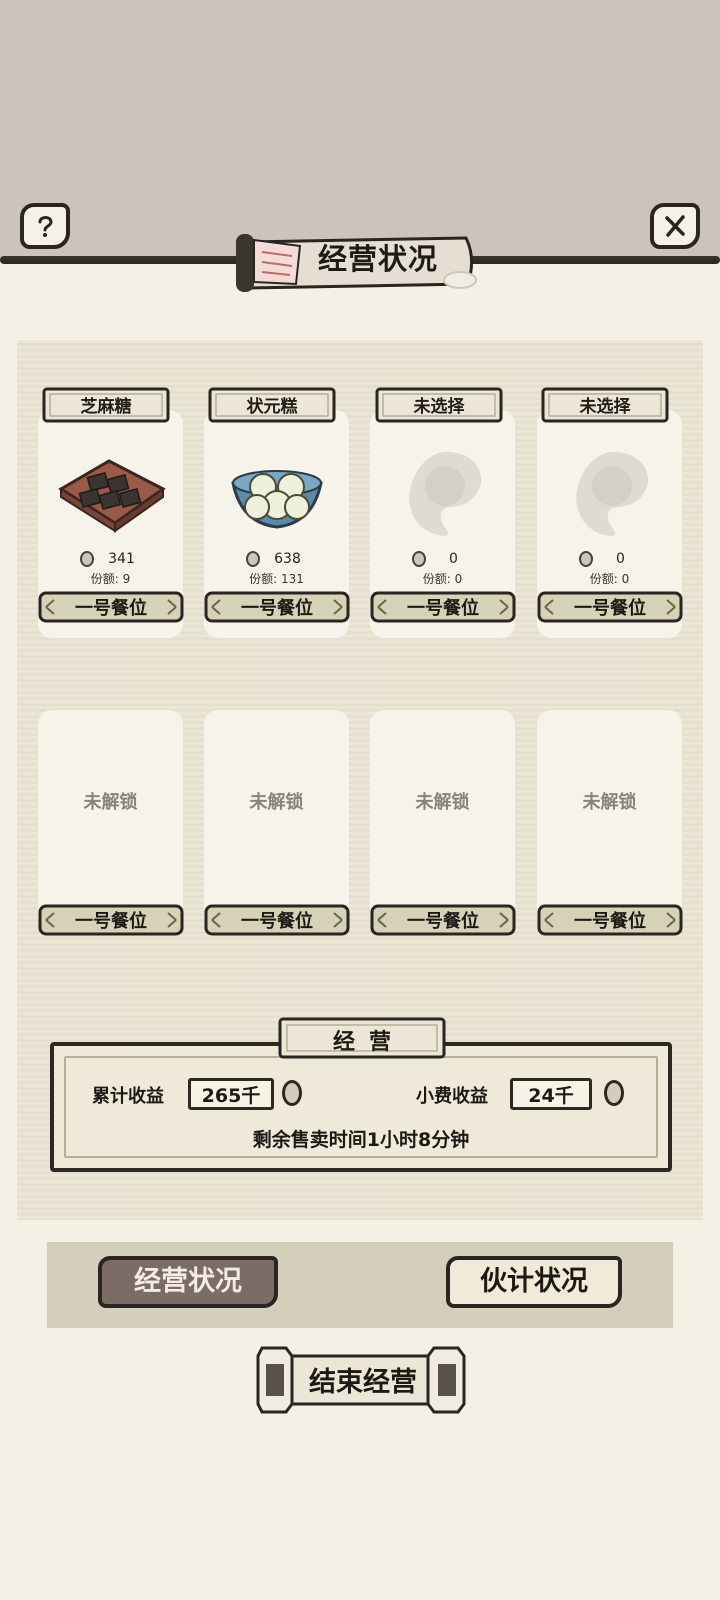 The width and height of the screenshot is (720, 1600). Describe the element at coordinates (188, 1282) in the screenshot. I see `tab-business-status: 经营状况` at that location.